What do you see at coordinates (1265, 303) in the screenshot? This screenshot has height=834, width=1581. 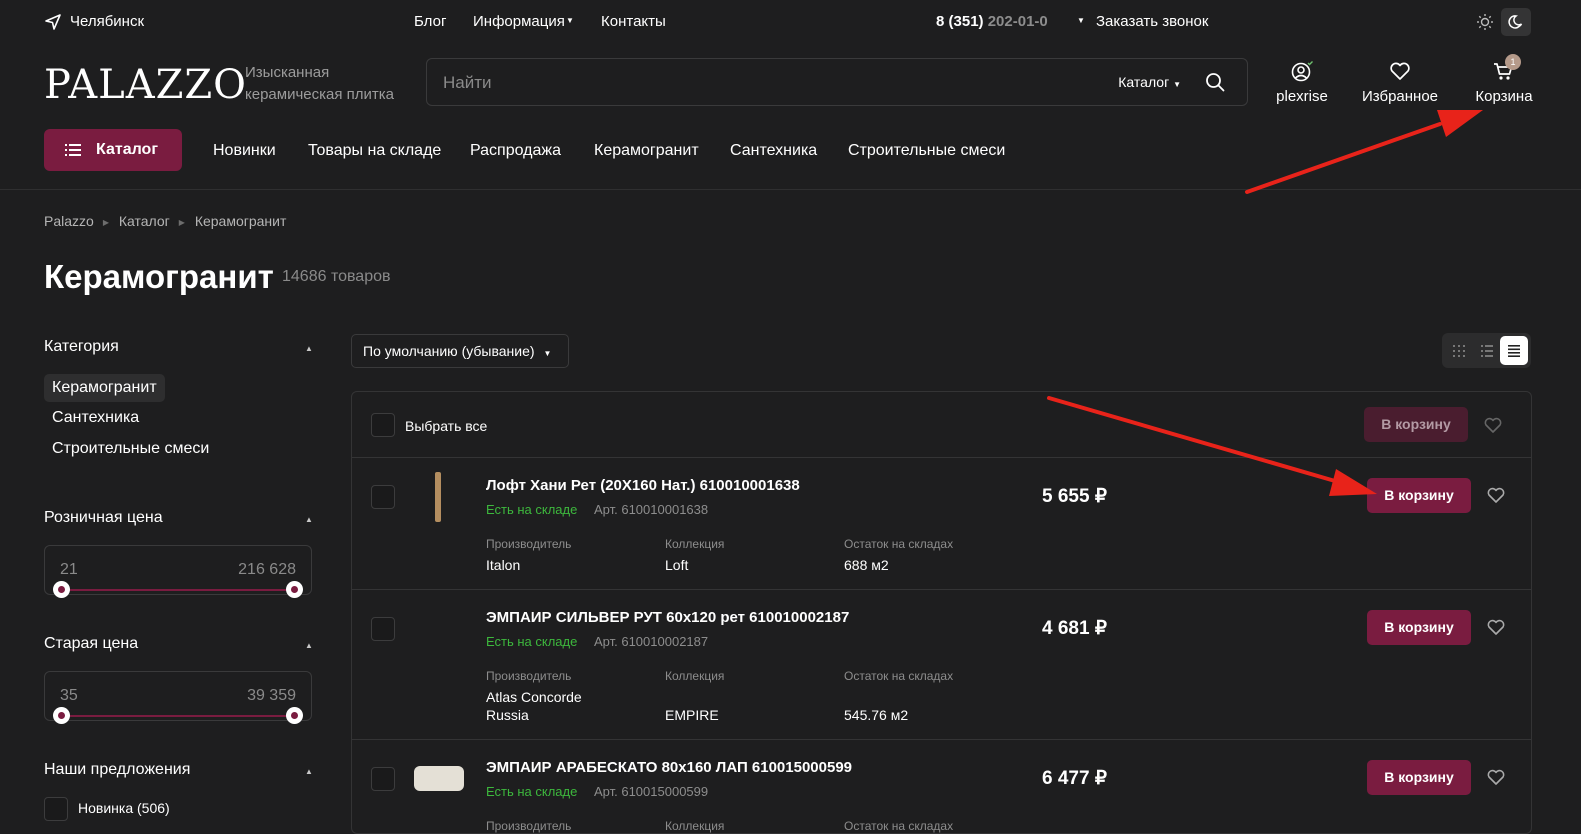 I see `annotation-arrows` at bounding box center [1265, 303].